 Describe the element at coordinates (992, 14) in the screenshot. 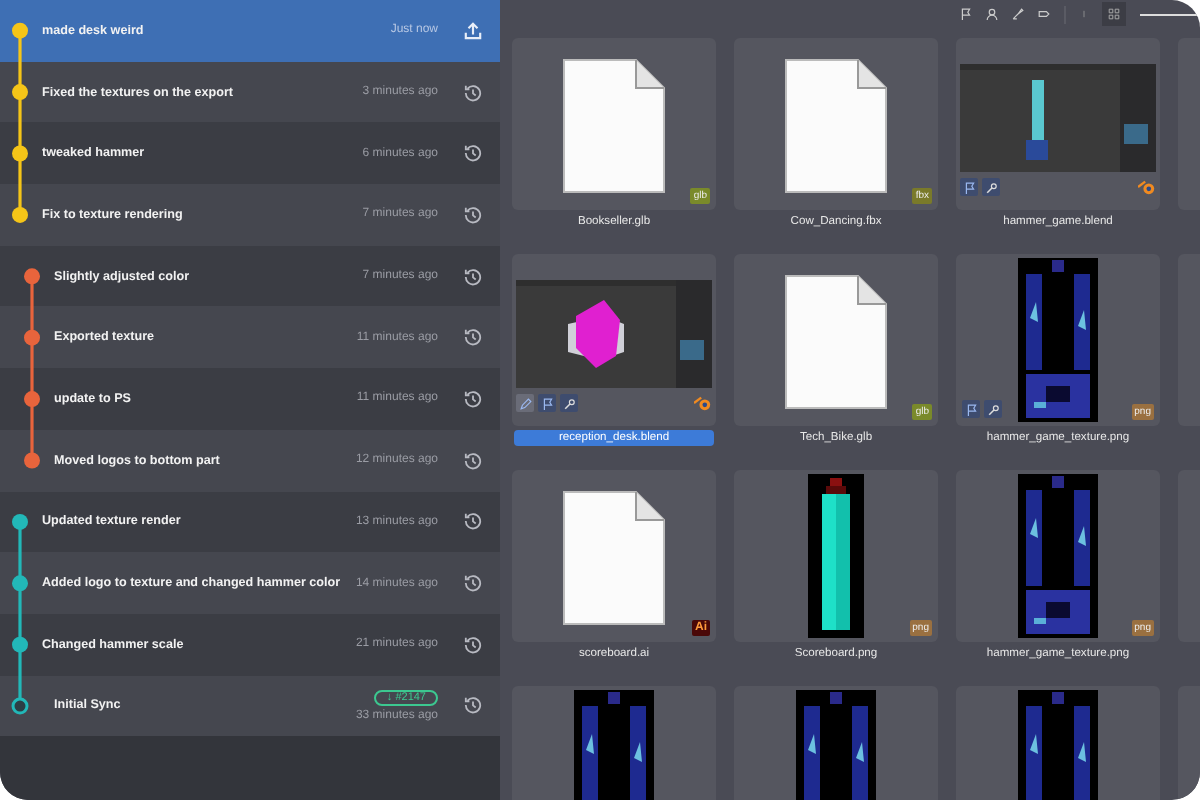

I see `user-icon` at that location.